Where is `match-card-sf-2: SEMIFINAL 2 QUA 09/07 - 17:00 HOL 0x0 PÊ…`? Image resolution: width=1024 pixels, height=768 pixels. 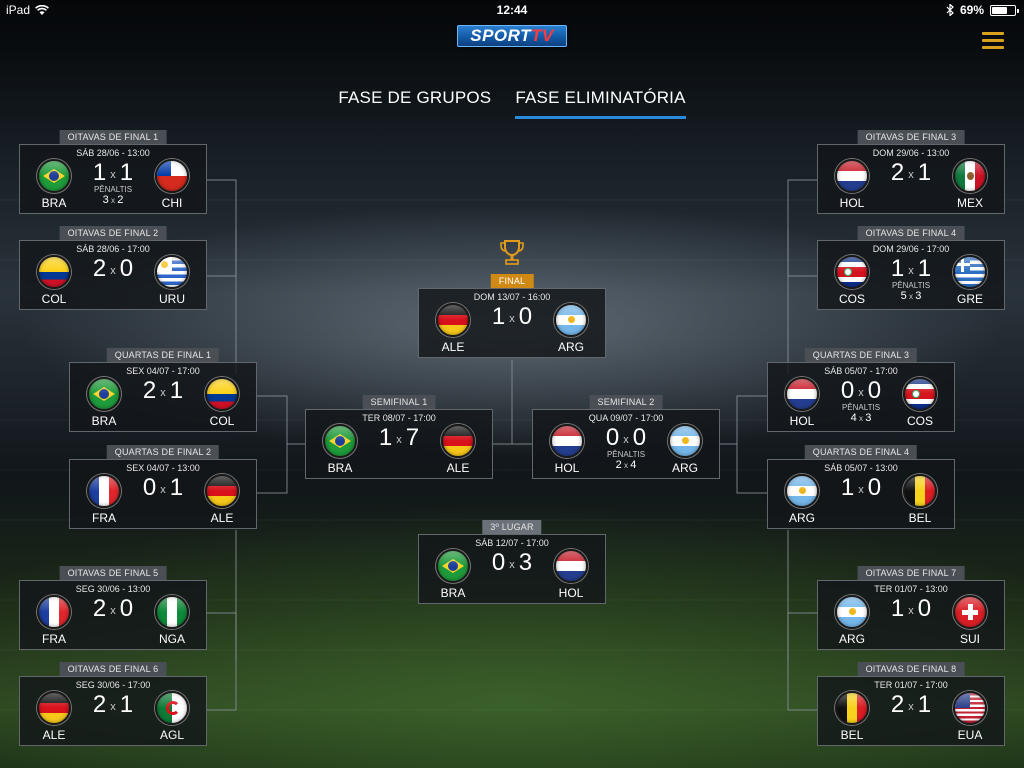 match-card-sf-2: SEMIFINAL 2 QUA 09/07 - 17:00 HOL 0x0 PÊ… is located at coordinates (626, 439).